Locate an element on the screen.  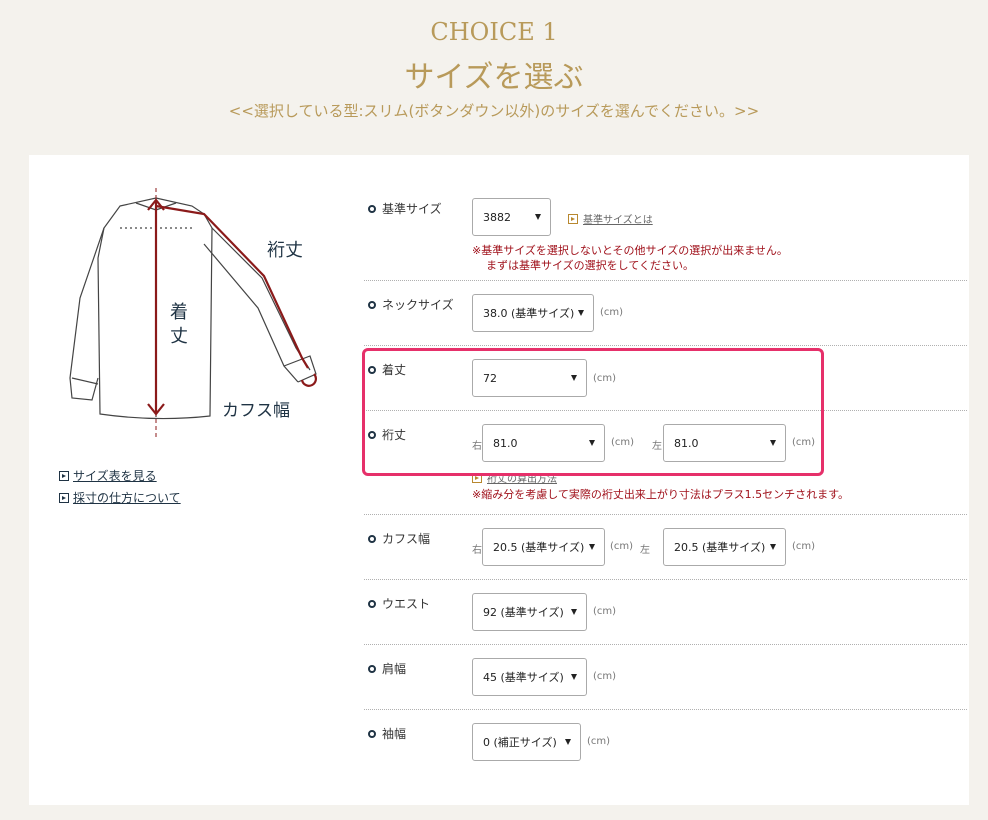
cuff-width-label: カフス幅 is located at coordinates (256, 411).